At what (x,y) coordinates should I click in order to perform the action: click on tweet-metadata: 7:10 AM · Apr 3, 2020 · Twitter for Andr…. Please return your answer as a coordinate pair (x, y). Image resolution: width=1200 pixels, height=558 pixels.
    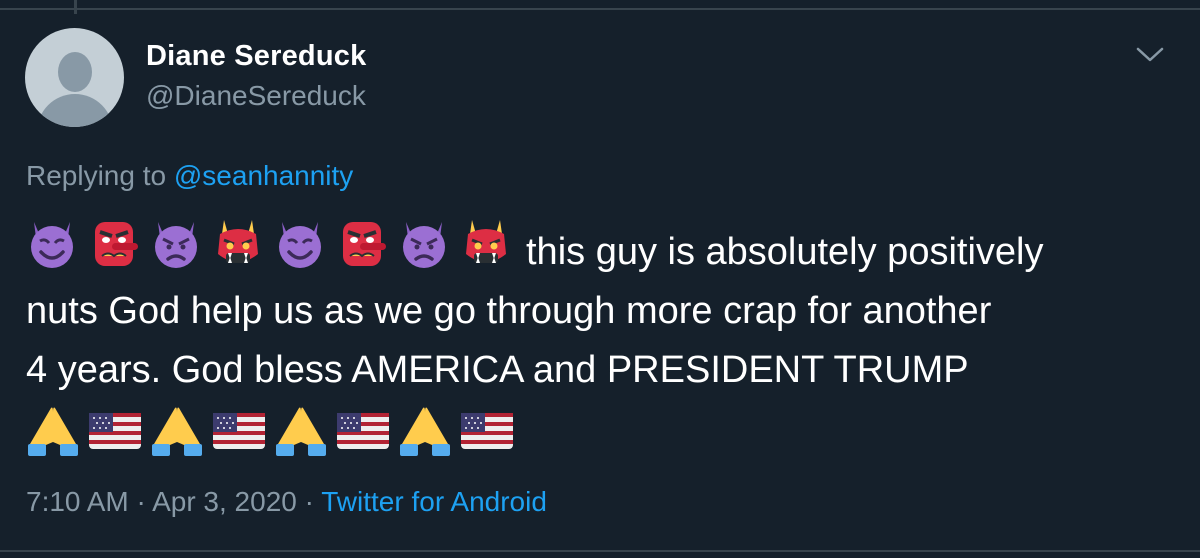
    Looking at the image, I should click on (286, 502).